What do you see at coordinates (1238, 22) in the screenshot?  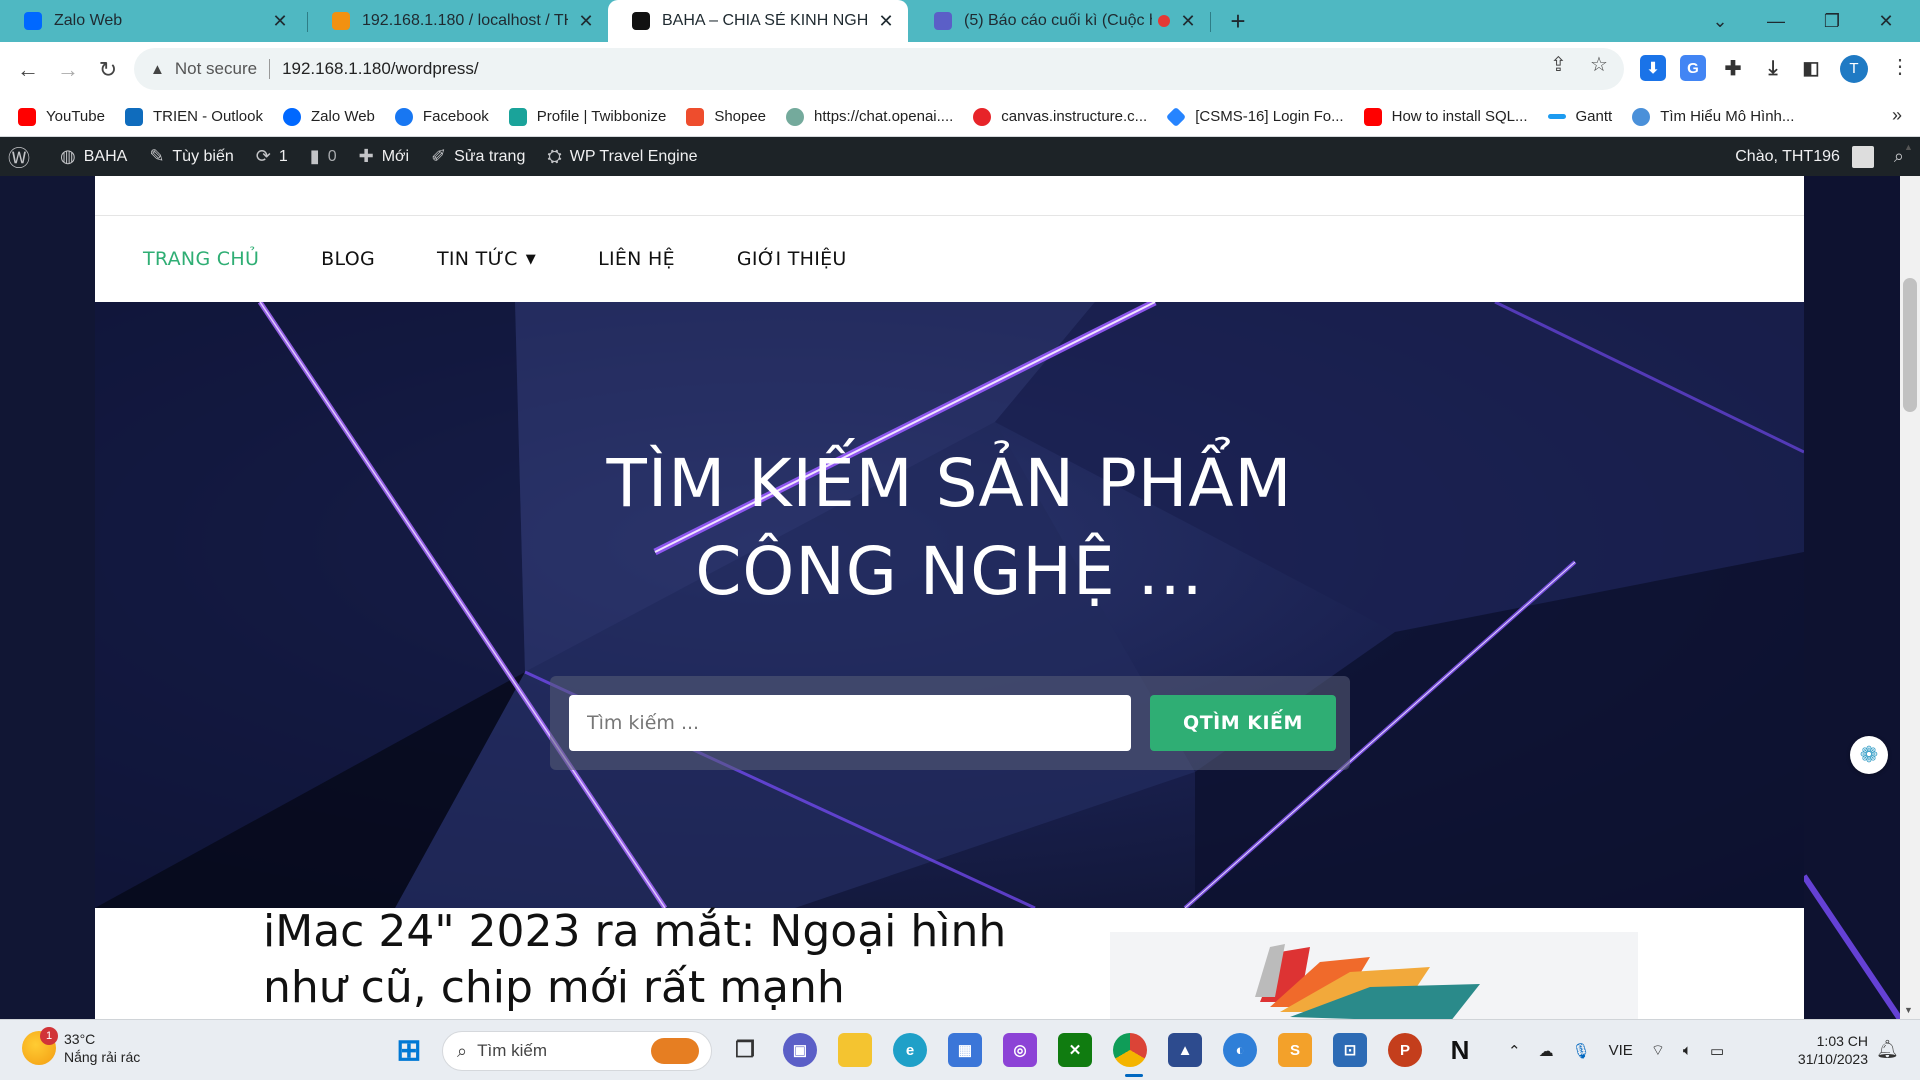 I see `new-tab-button: +` at bounding box center [1238, 22].